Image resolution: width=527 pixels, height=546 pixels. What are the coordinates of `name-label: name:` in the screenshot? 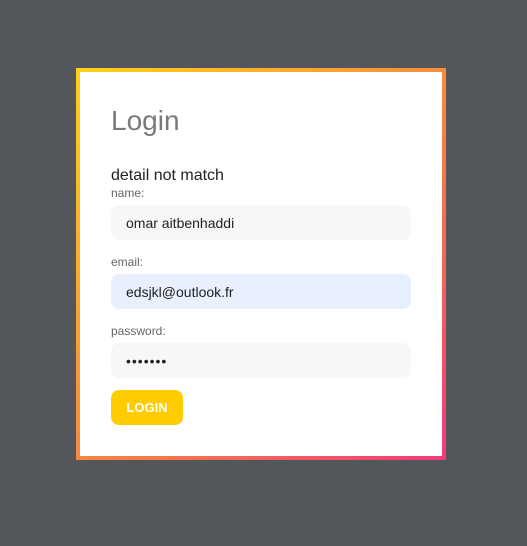 It's located at (128, 193).